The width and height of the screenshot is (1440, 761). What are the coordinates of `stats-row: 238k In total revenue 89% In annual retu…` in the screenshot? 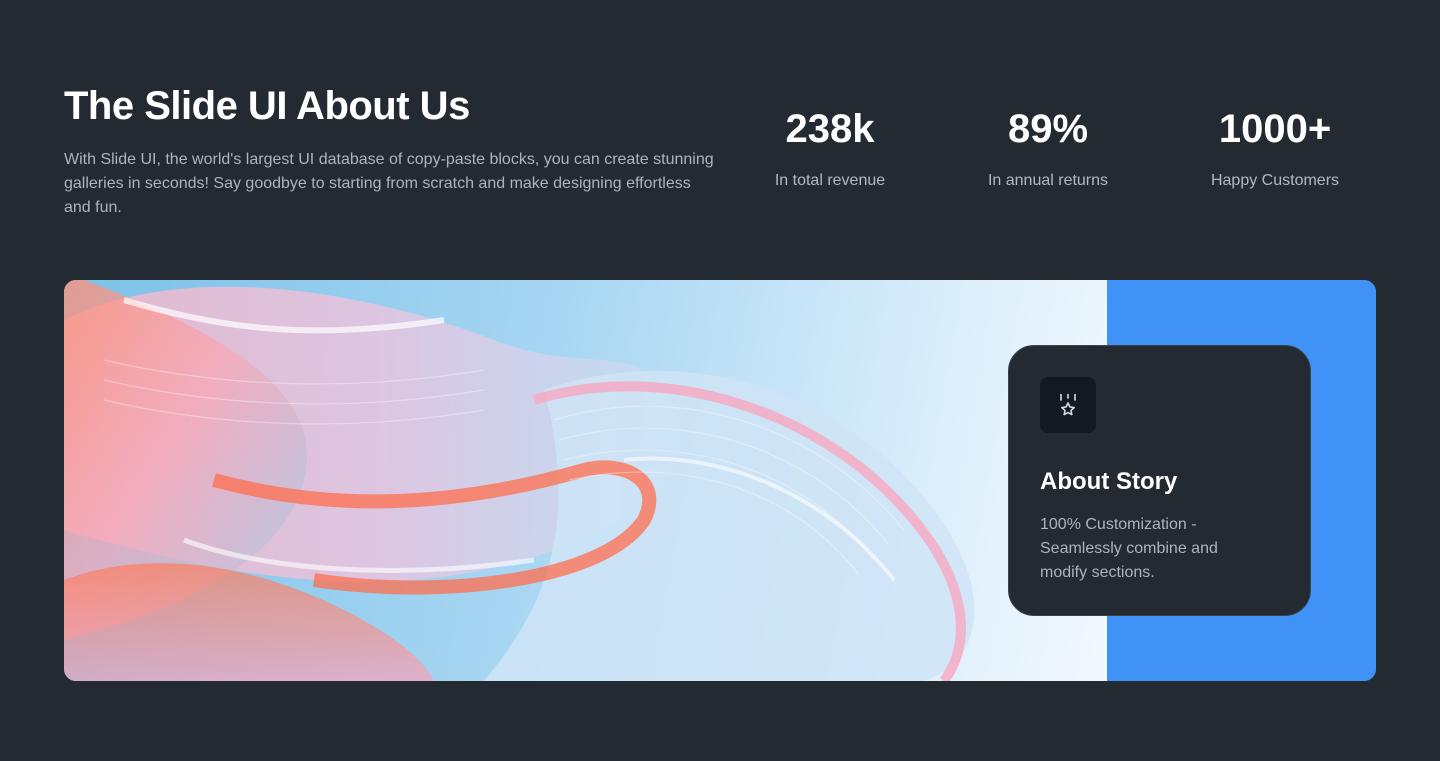 It's located at (1050, 154).